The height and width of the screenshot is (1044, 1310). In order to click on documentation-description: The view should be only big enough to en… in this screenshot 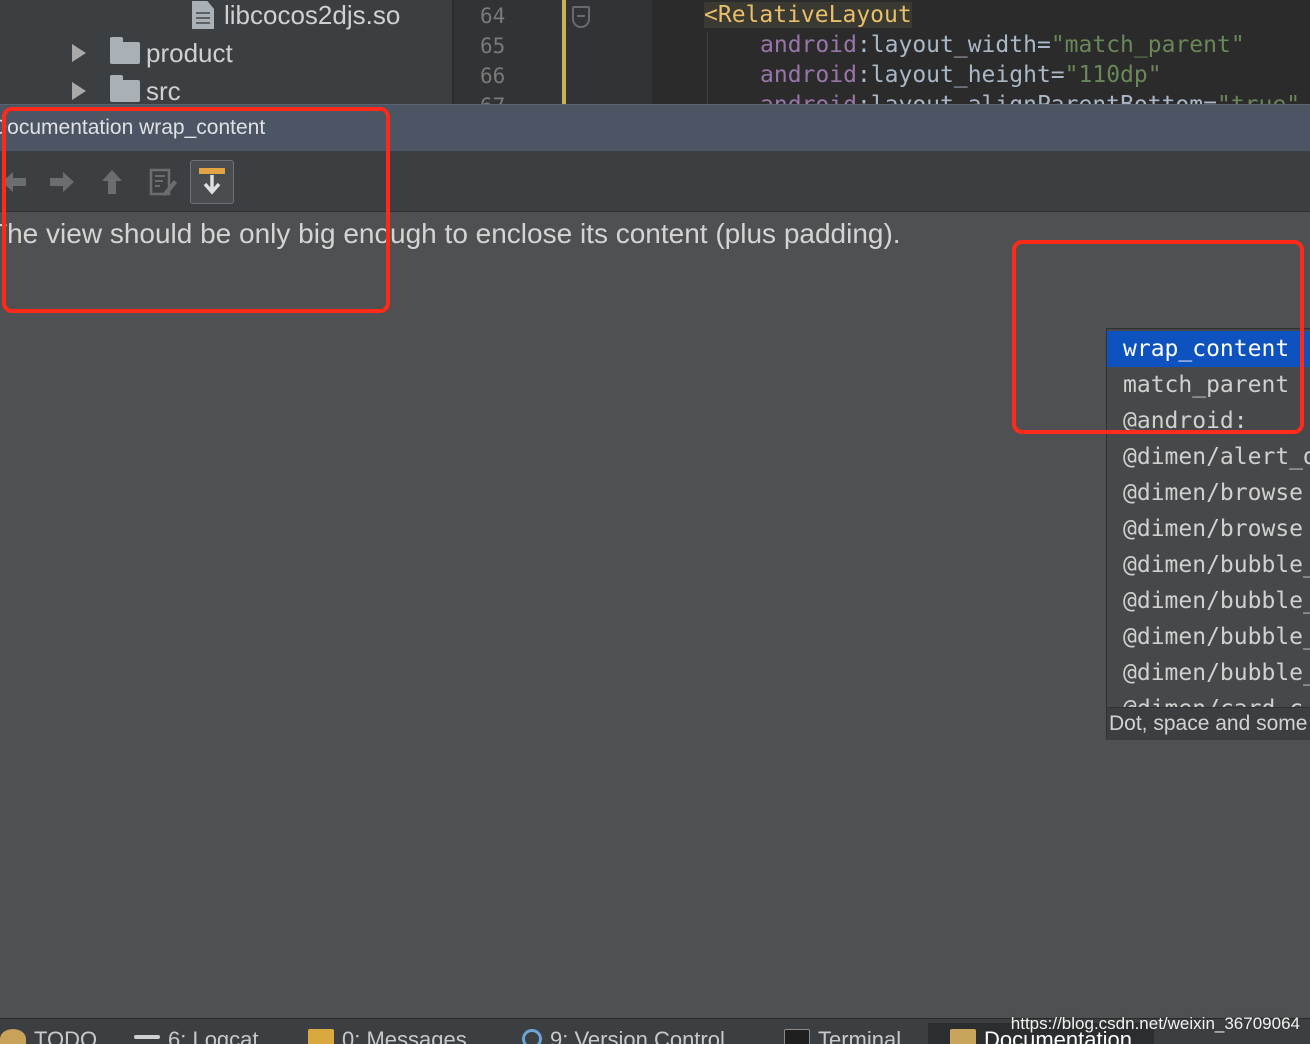, I will do `click(450, 233)`.